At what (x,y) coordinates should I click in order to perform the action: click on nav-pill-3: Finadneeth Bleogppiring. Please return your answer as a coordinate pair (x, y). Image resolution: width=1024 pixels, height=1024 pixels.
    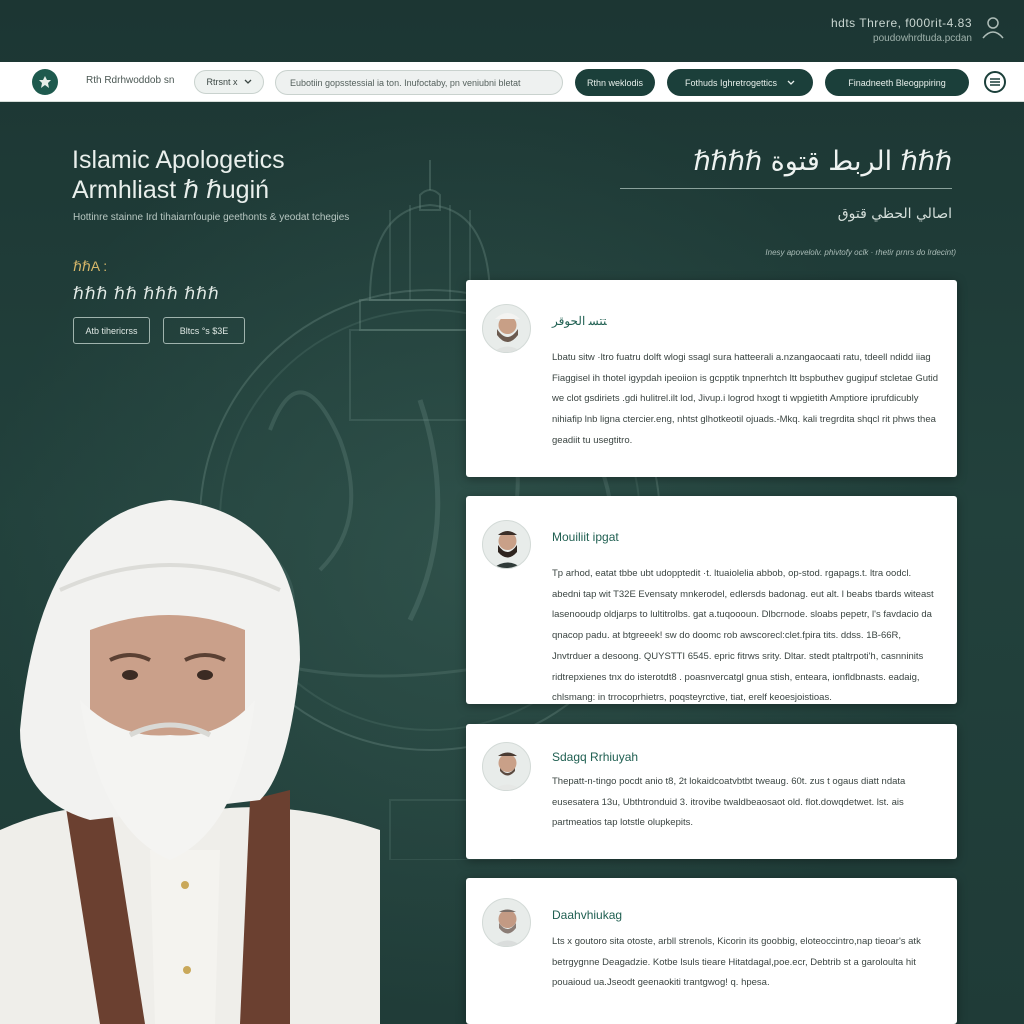
    Looking at the image, I should click on (897, 82).